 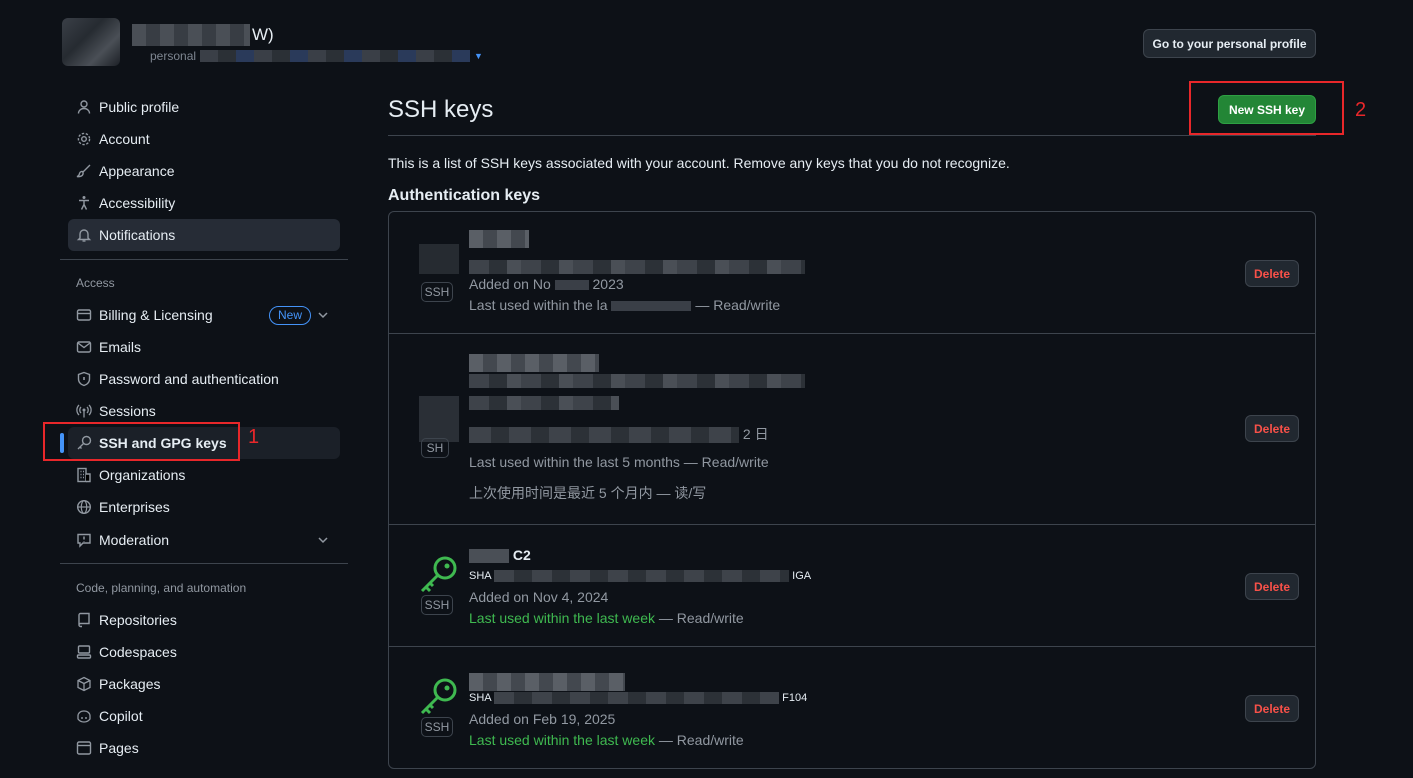 What do you see at coordinates (204, 203) in the screenshot?
I see `sidebar-item-accessibility: Accessibility` at bounding box center [204, 203].